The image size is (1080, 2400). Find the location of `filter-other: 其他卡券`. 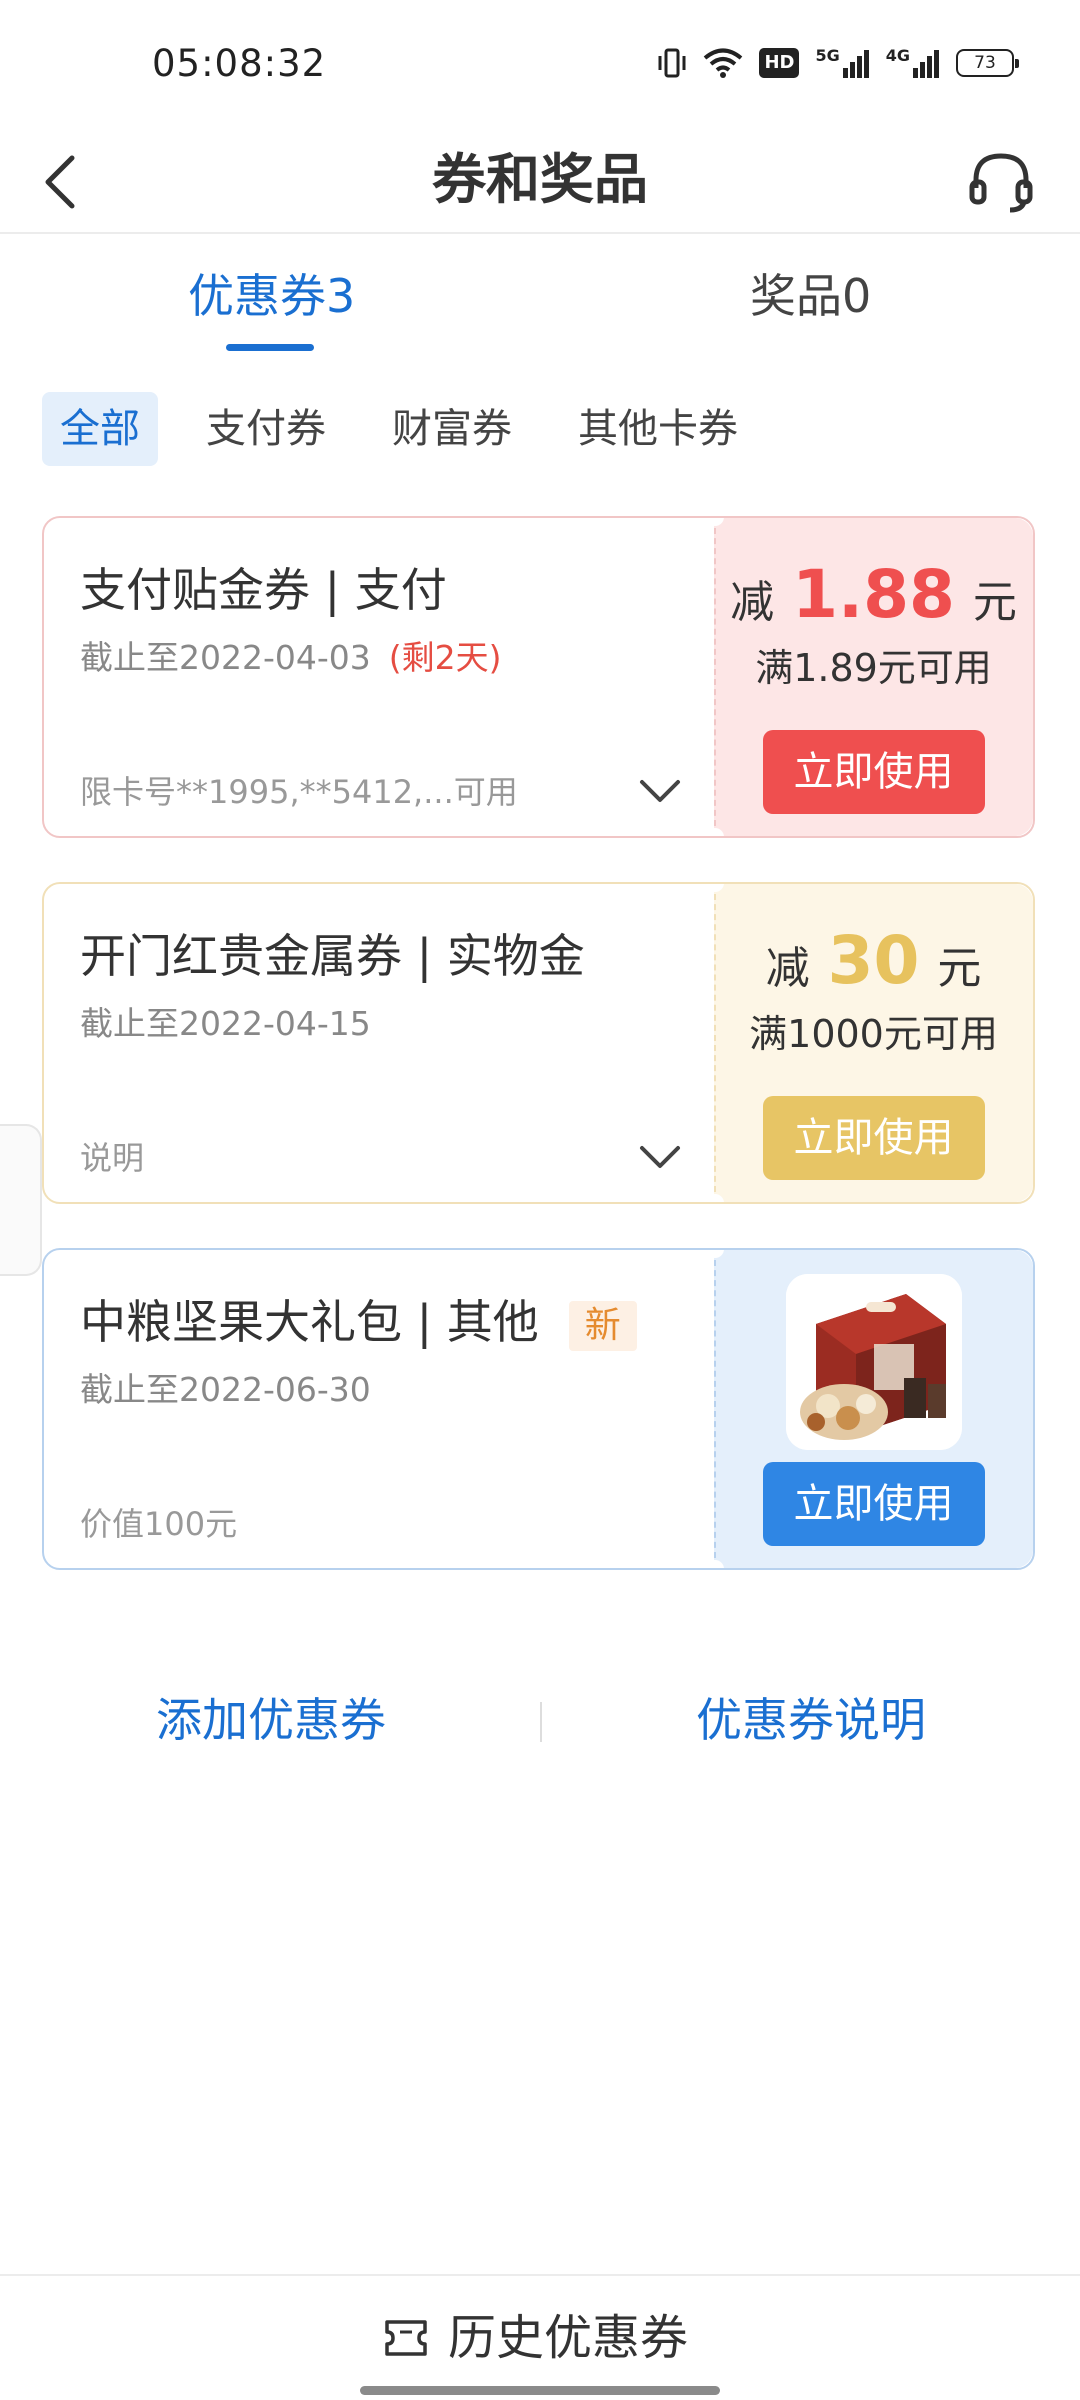

filter-other: 其他卡券 is located at coordinates (658, 429).